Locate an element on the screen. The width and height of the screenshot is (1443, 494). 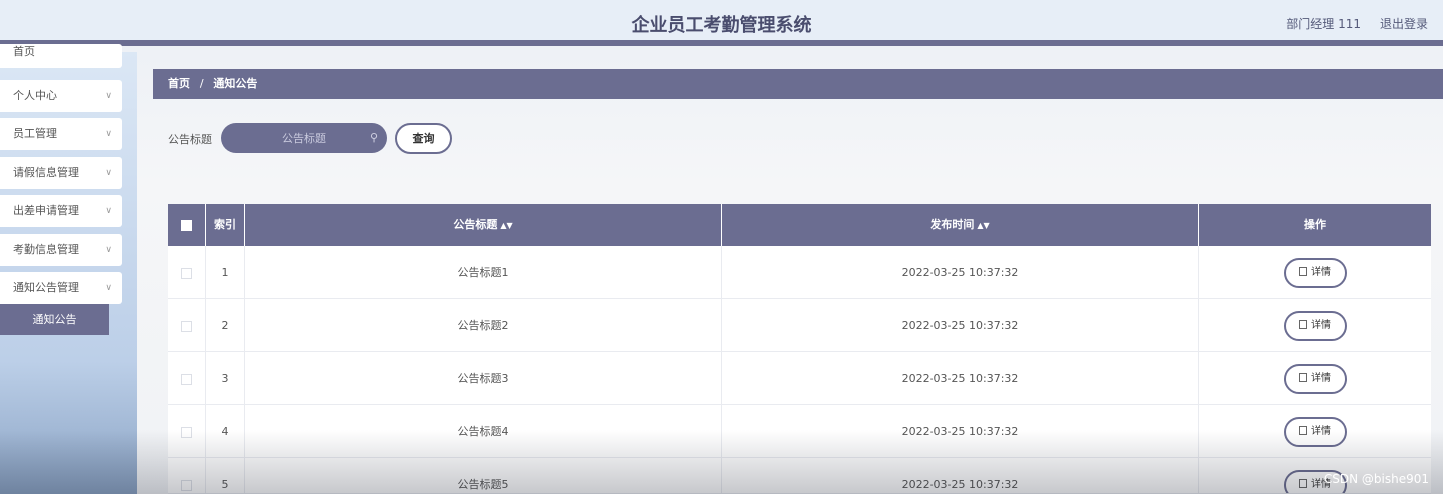
query-button: 查询 is located at coordinates (423, 138).